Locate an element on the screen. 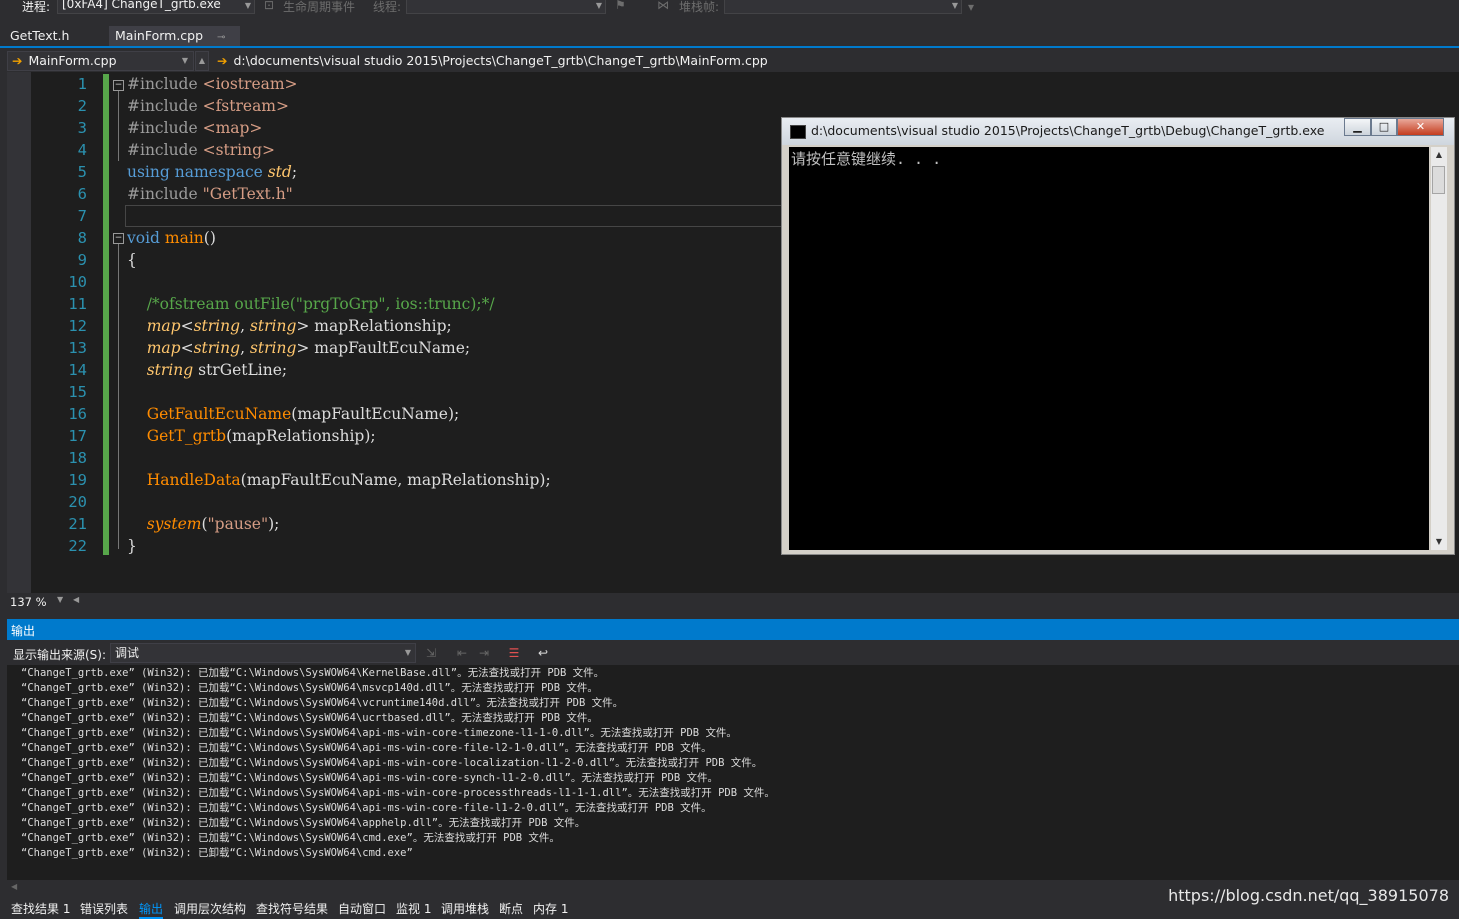  zoom-level: 137 % is located at coordinates (28, 602).